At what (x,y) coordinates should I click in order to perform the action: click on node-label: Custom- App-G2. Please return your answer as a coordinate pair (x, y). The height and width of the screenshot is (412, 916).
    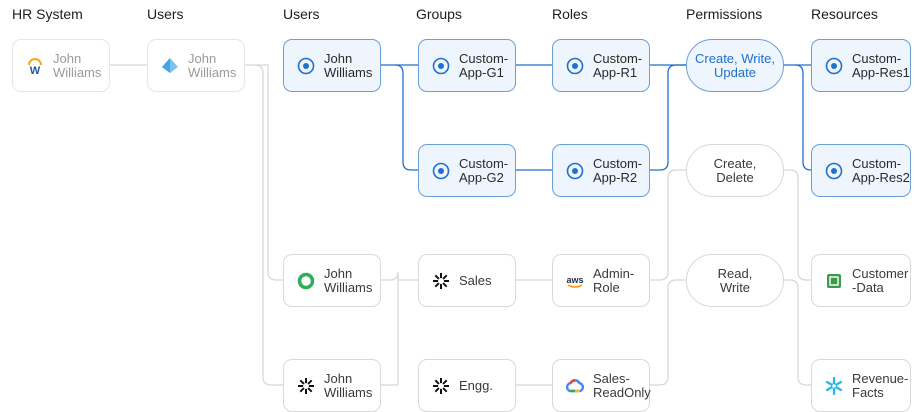
    Looking at the image, I should click on (484, 170).